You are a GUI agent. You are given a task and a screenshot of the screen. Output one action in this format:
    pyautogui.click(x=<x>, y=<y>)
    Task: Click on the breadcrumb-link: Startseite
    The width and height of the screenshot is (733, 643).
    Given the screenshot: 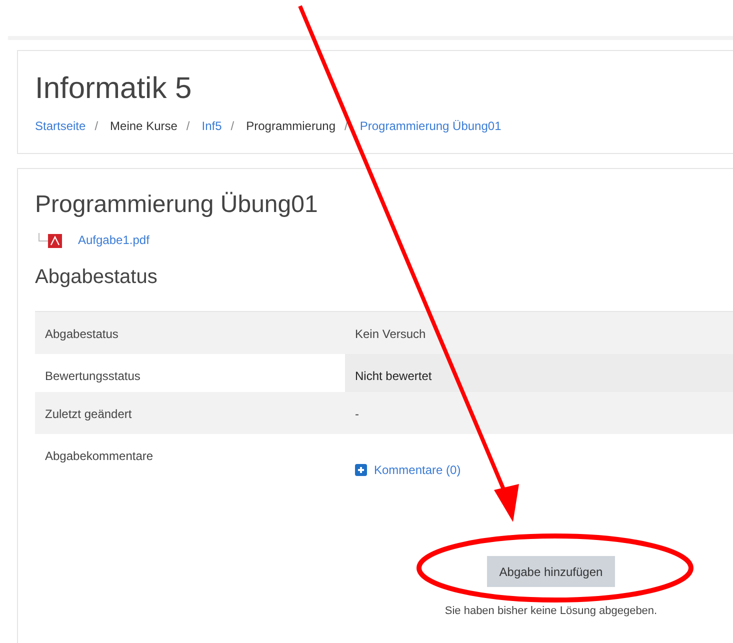 What is the action you would take?
    pyautogui.click(x=60, y=126)
    